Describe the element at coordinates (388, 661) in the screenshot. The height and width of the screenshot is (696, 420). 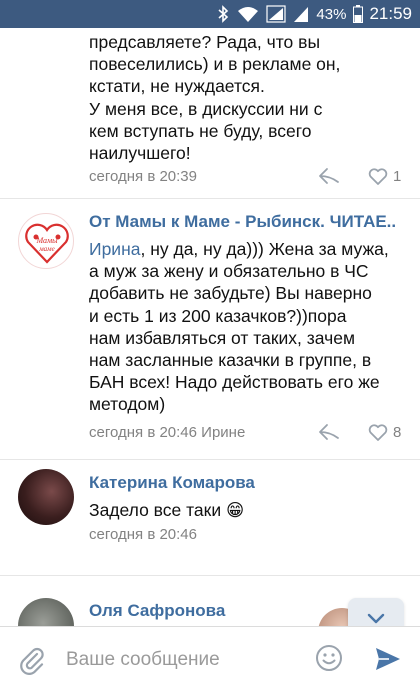
I see `send-icon` at that location.